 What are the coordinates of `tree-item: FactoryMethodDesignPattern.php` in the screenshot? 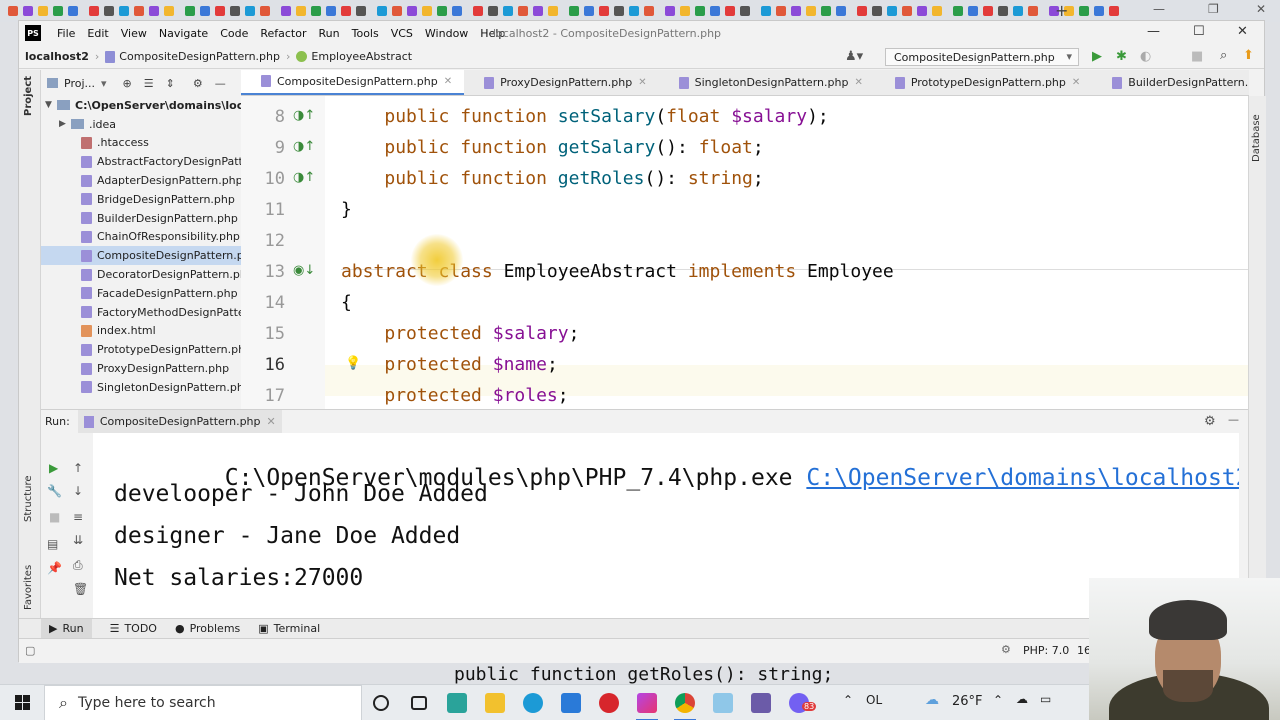 It's located at (141, 312).